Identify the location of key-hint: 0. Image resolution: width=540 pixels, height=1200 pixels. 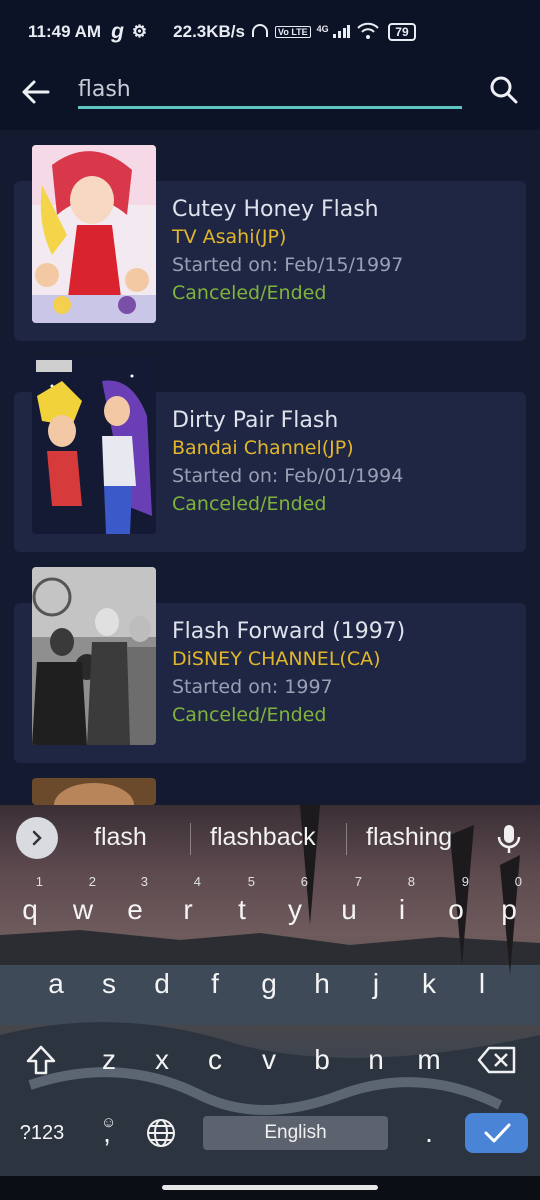
(518, 881).